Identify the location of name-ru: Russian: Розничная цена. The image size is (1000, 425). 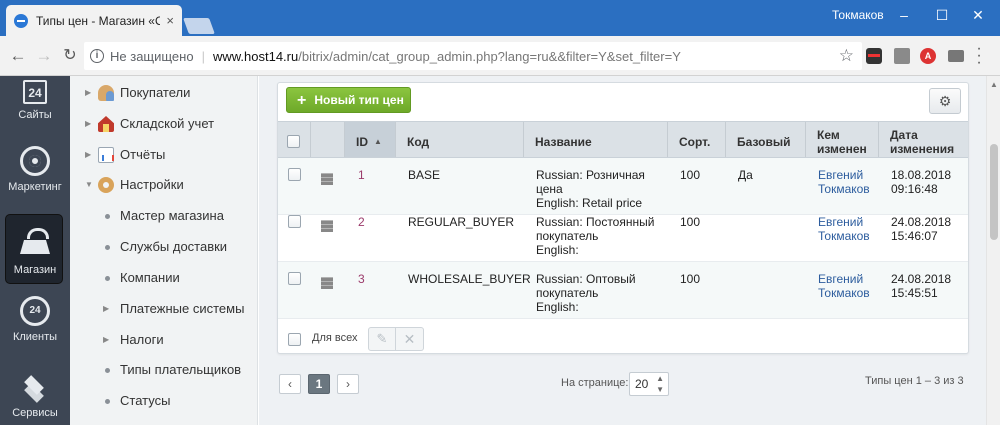
(590, 182).